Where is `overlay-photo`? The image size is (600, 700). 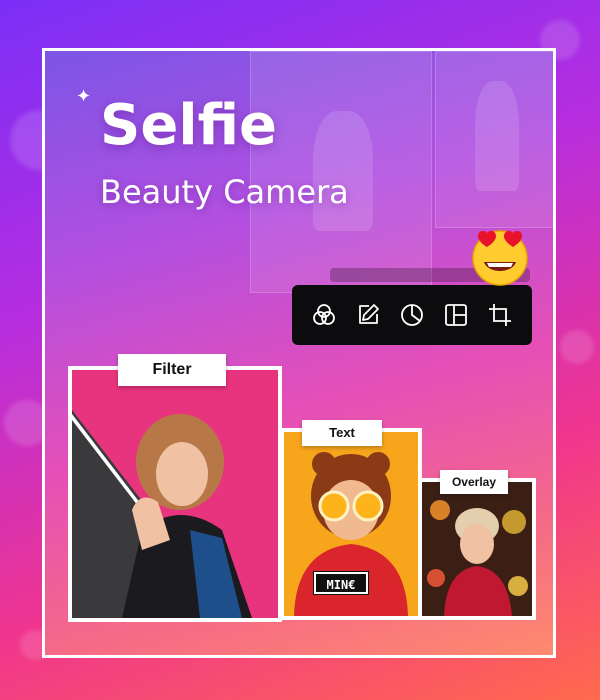
overlay-photo is located at coordinates (477, 549).